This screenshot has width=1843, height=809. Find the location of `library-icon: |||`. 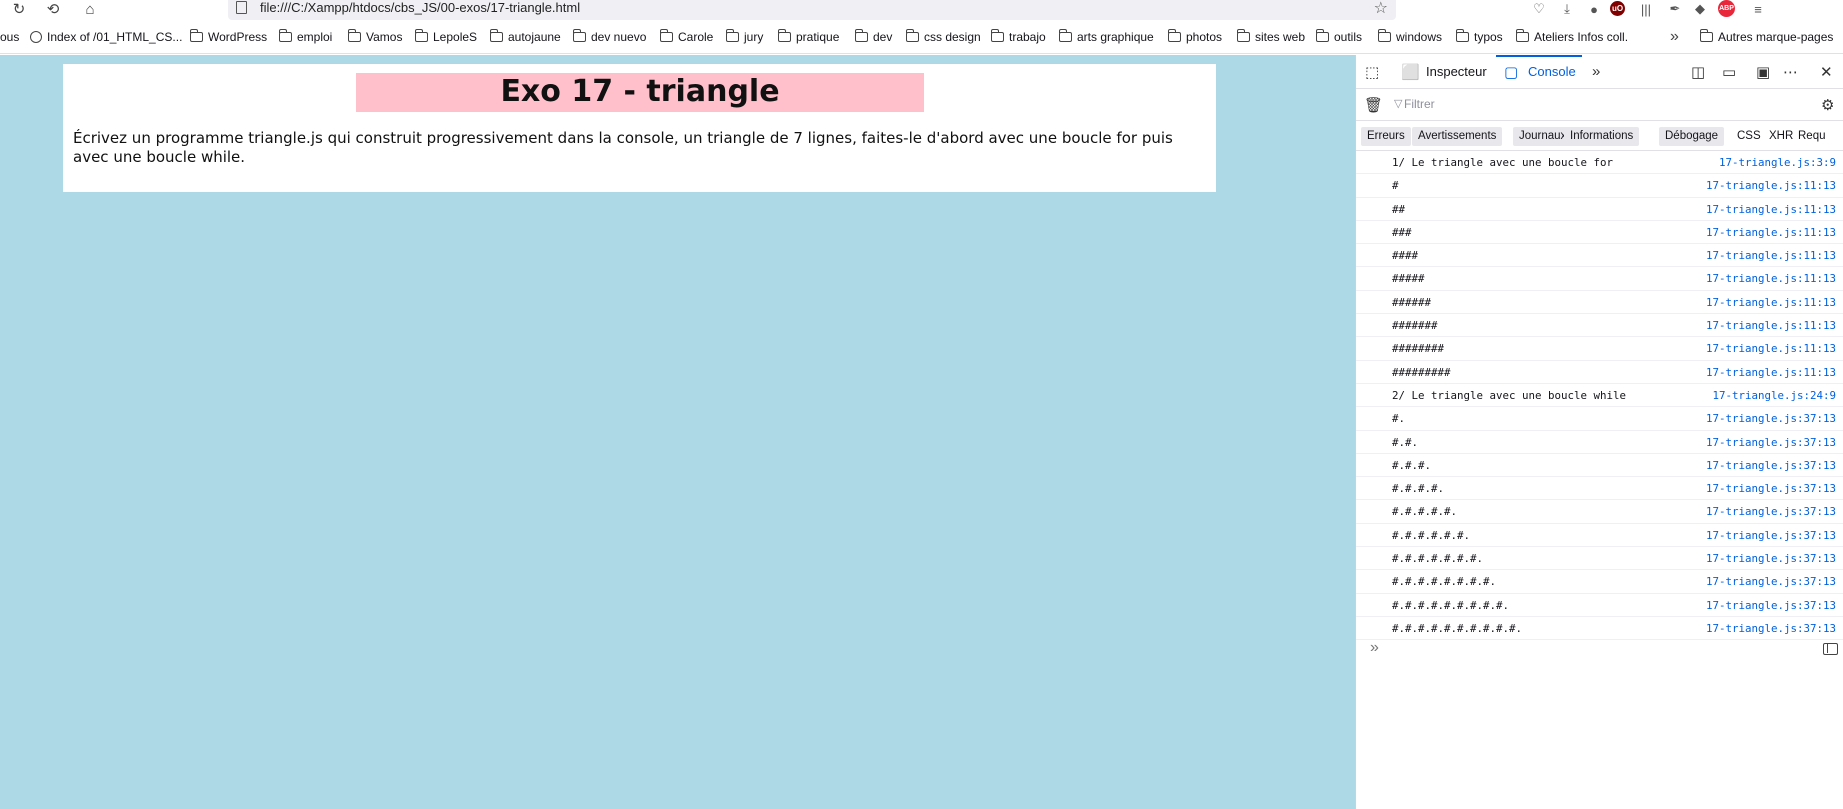

library-icon: ||| is located at coordinates (1646, 9).